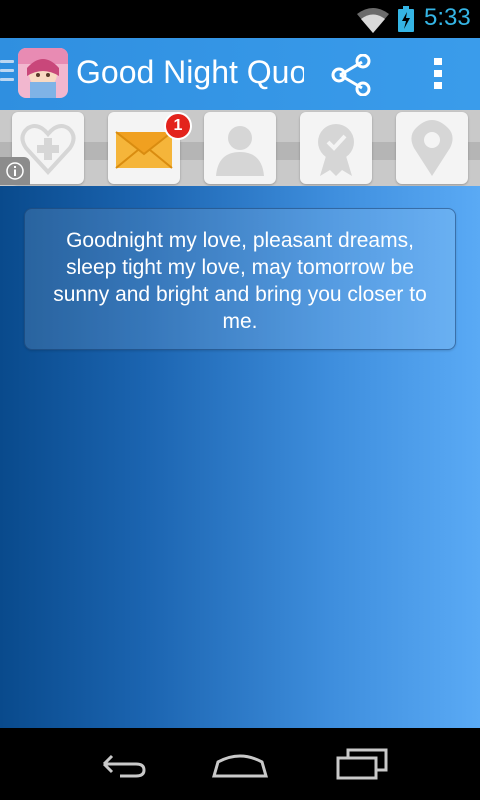 The height and width of the screenshot is (800, 480). Describe the element at coordinates (178, 126) in the screenshot. I see `notification-badge: 1` at that location.